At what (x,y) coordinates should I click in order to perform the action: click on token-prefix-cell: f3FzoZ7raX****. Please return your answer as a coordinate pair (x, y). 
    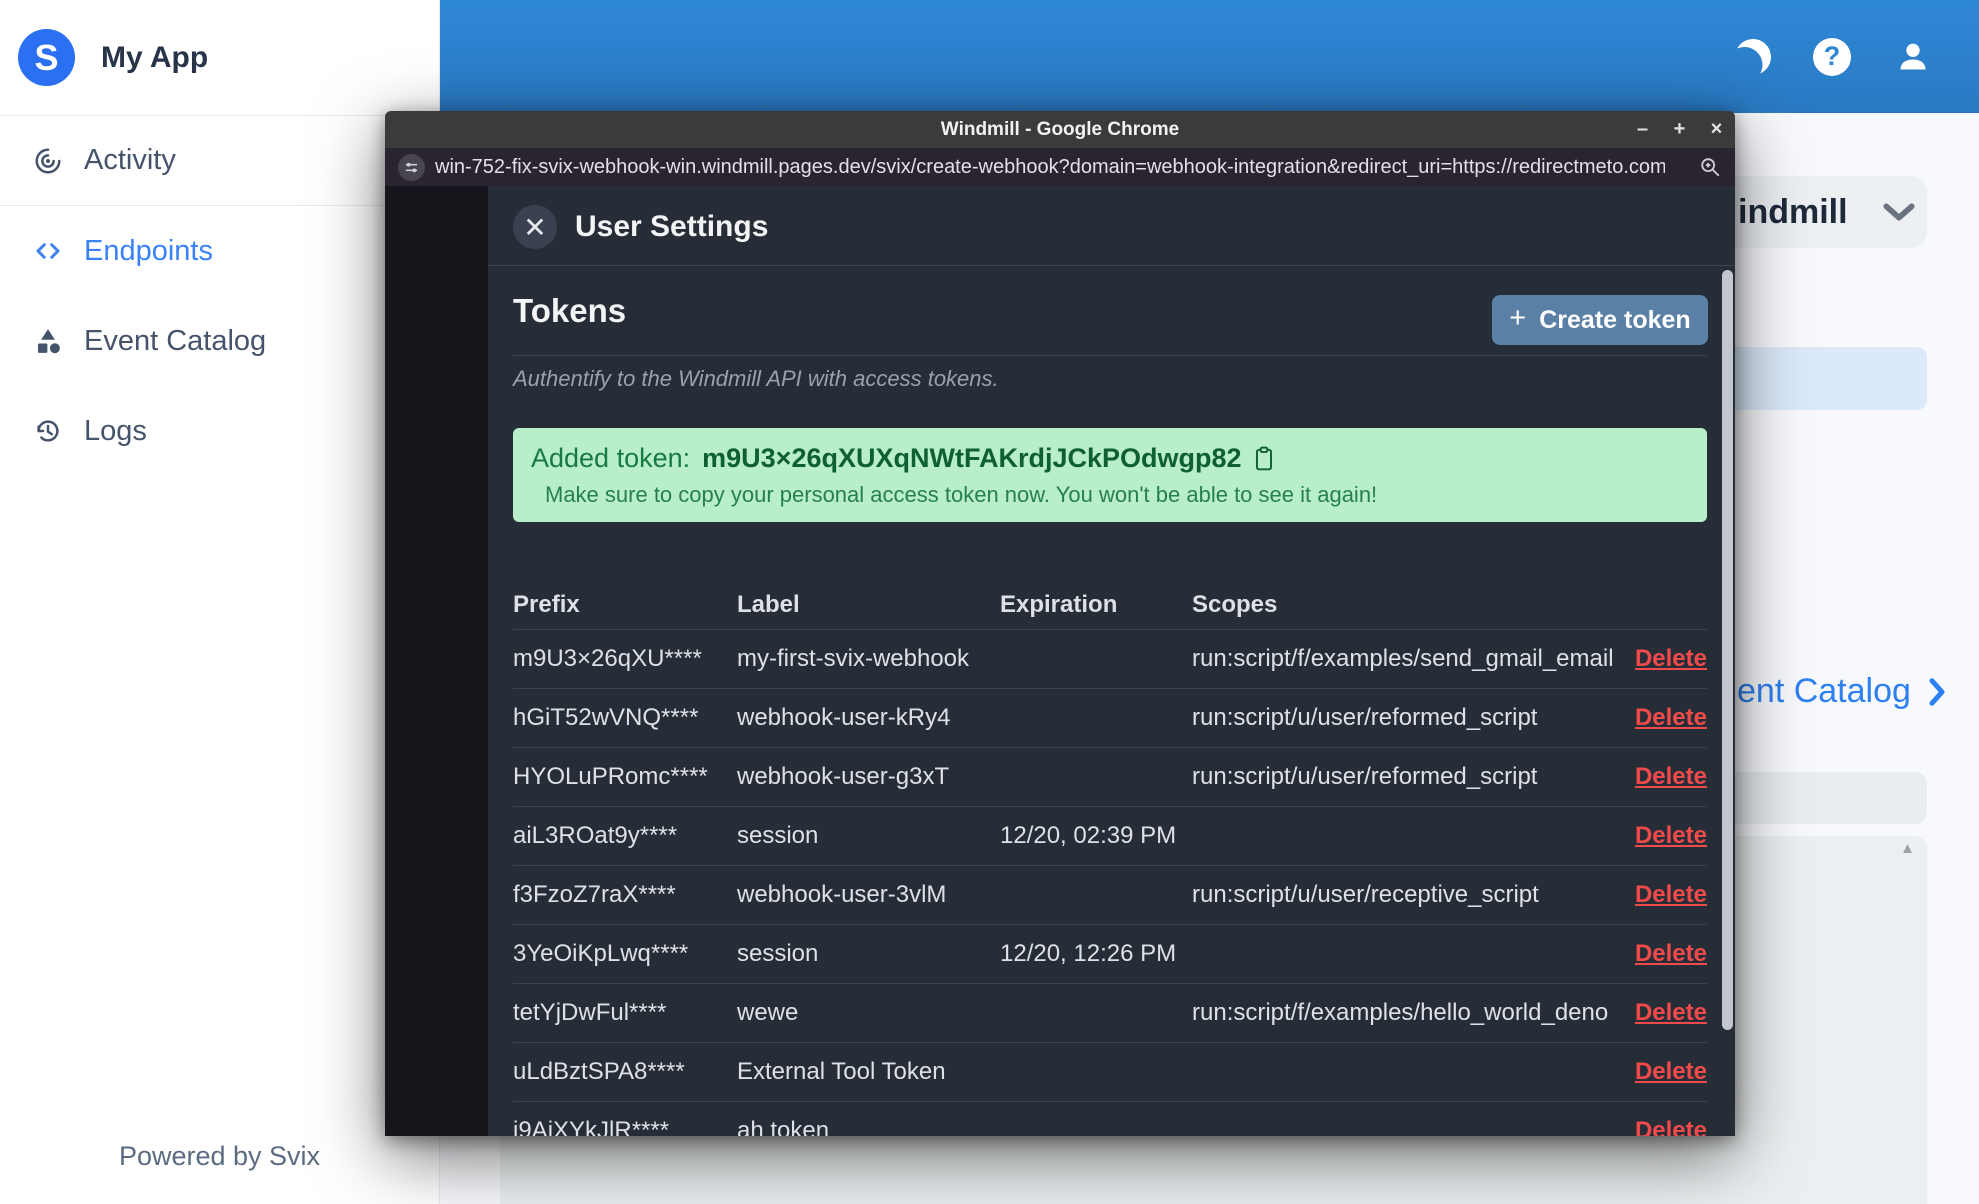
    Looking at the image, I should click on (594, 894).